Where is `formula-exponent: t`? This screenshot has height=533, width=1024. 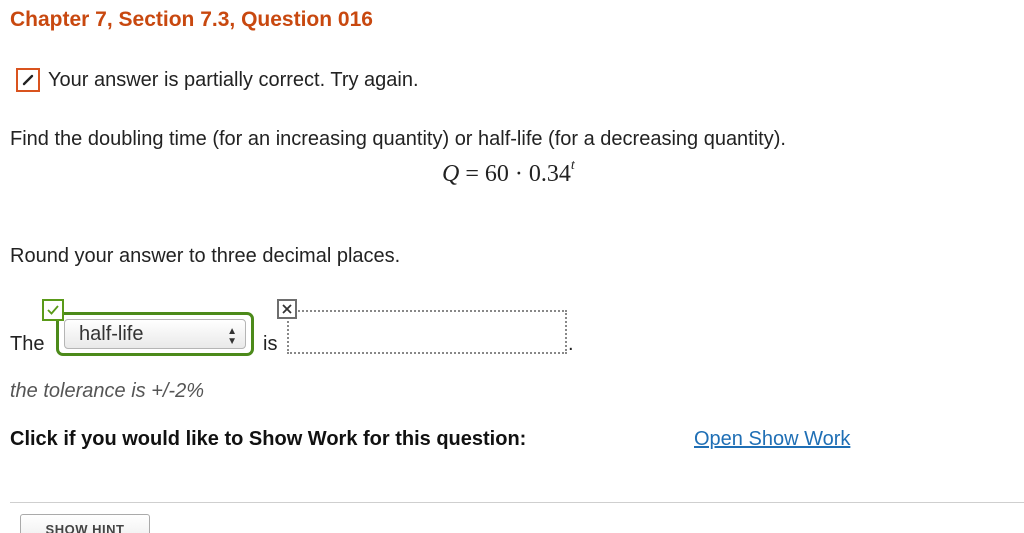
formula-exponent: t is located at coordinates (572, 165).